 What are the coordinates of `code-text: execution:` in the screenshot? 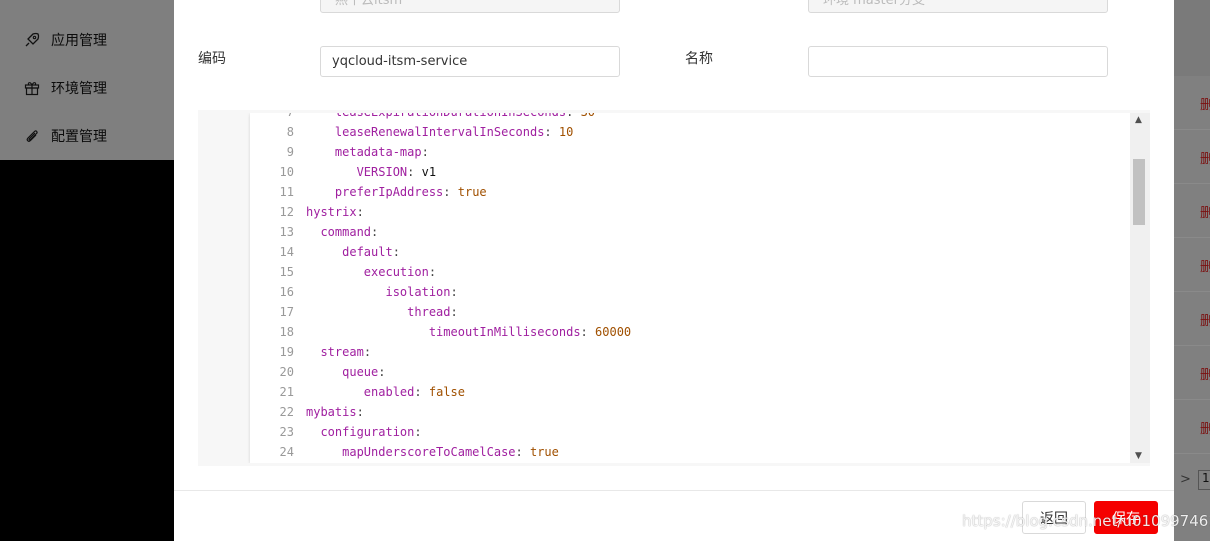 It's located at (371, 272).